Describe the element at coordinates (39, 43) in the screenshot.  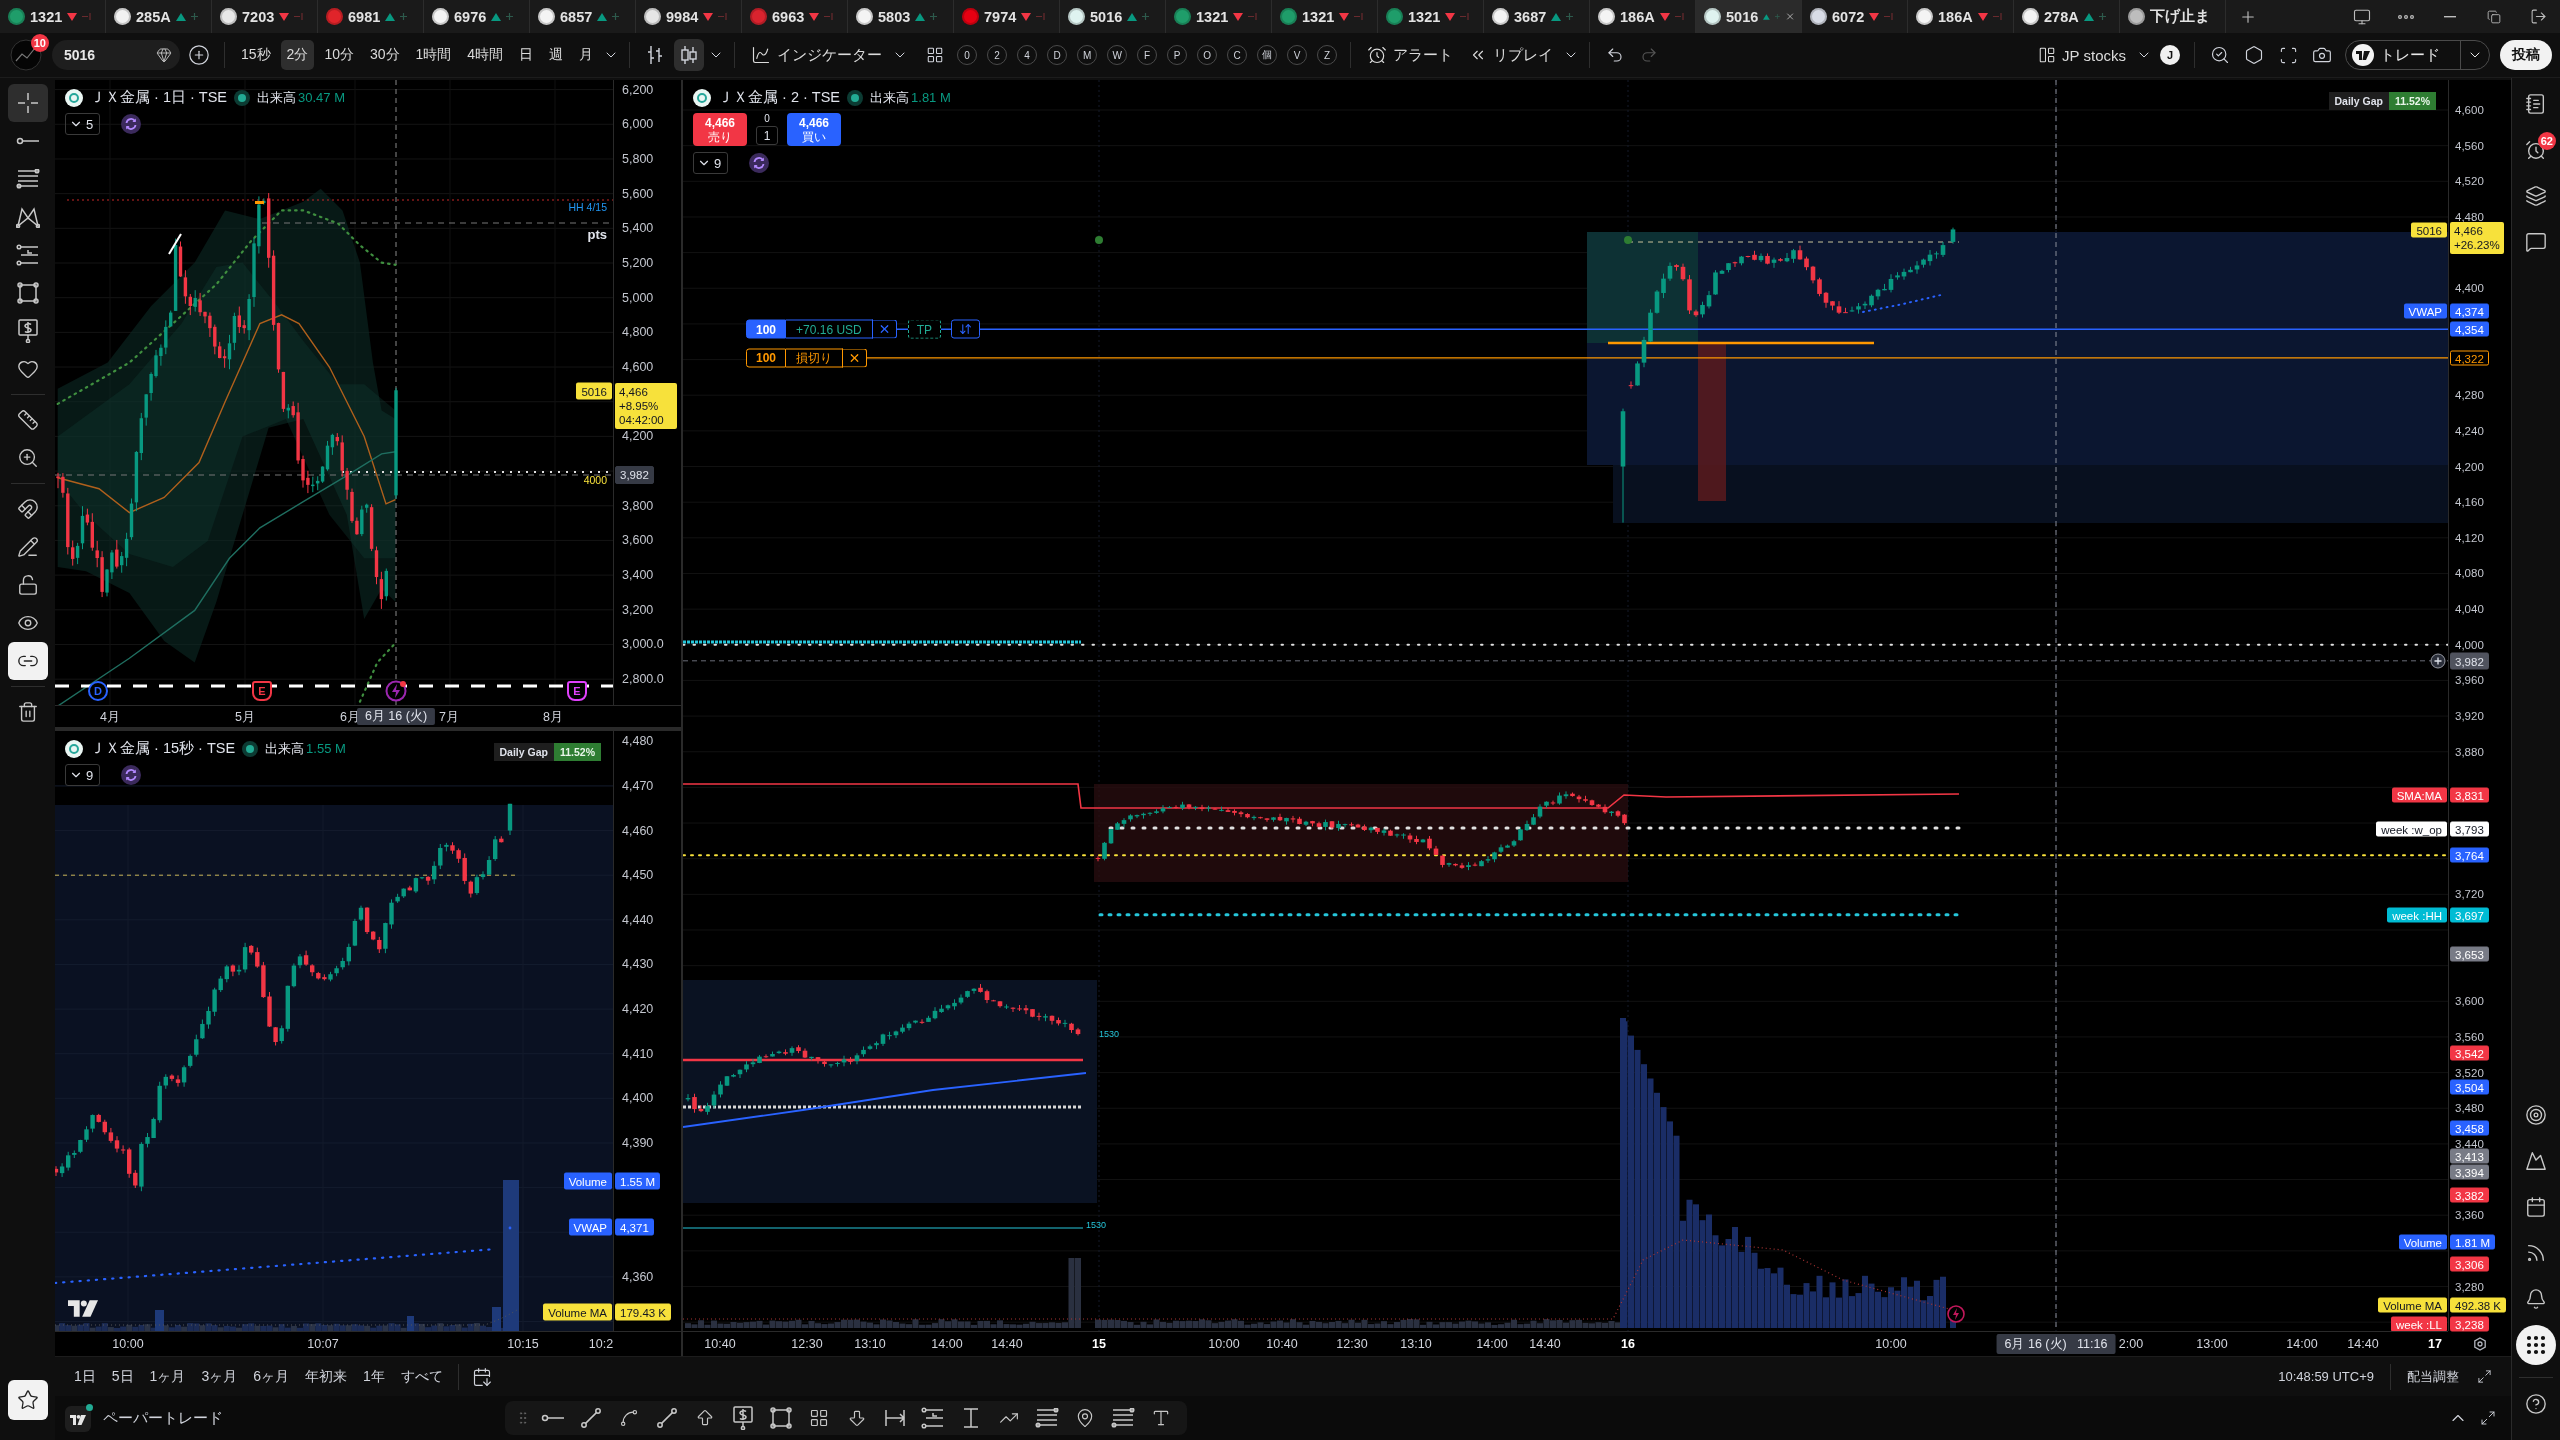
I see `notification-badge: 10` at that location.